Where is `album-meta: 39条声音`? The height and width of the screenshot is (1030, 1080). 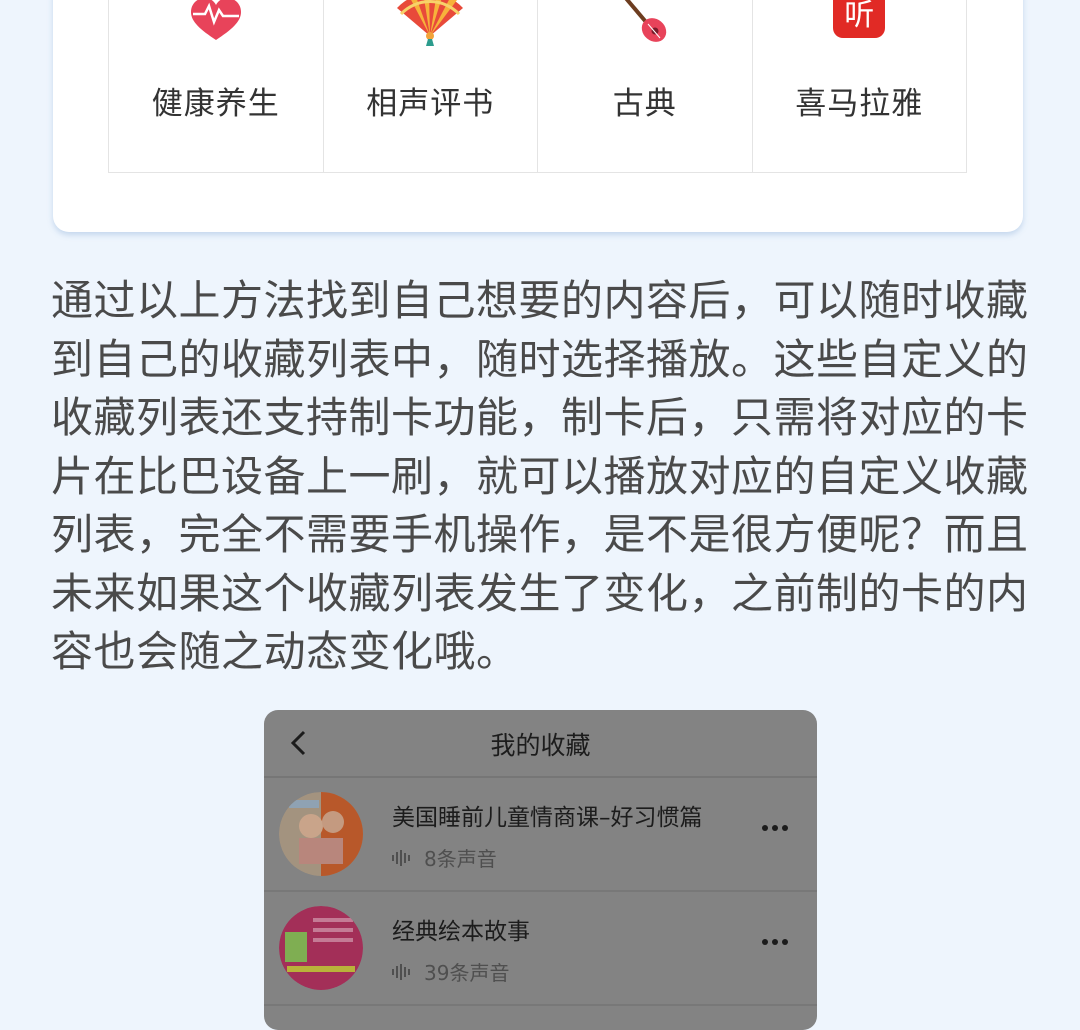
album-meta: 39条声音 is located at coordinates (450, 971).